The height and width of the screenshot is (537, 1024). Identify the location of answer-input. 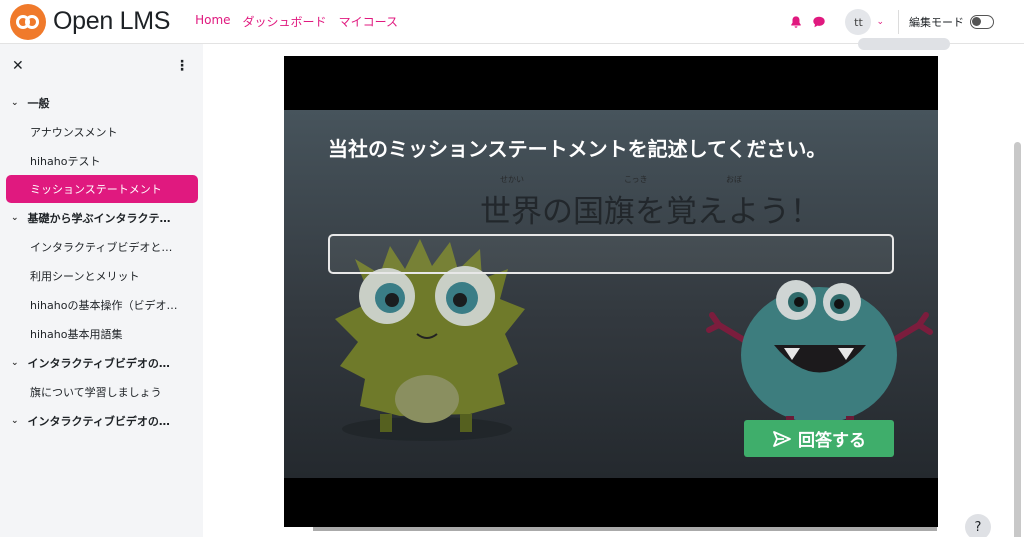
(611, 254).